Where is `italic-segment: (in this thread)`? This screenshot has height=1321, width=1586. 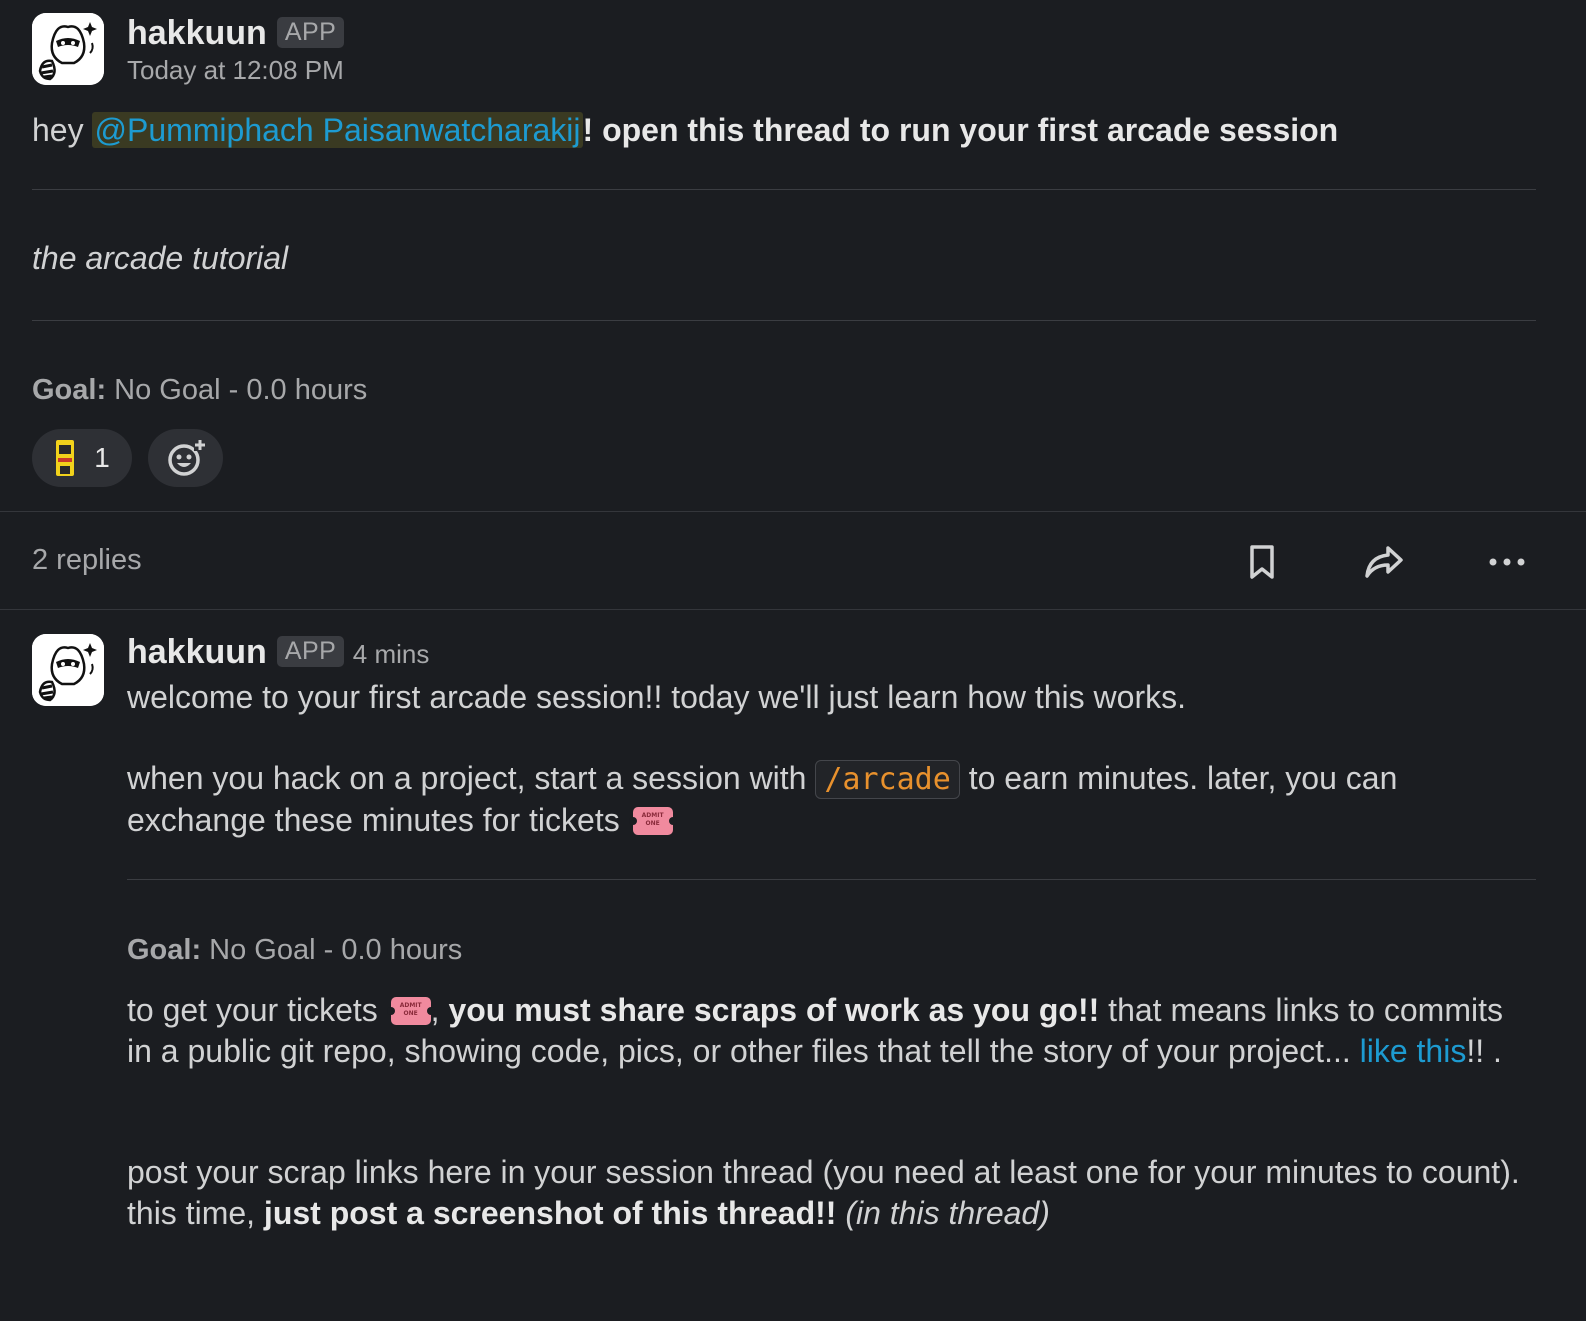
italic-segment: (in this thread) is located at coordinates (943, 1213).